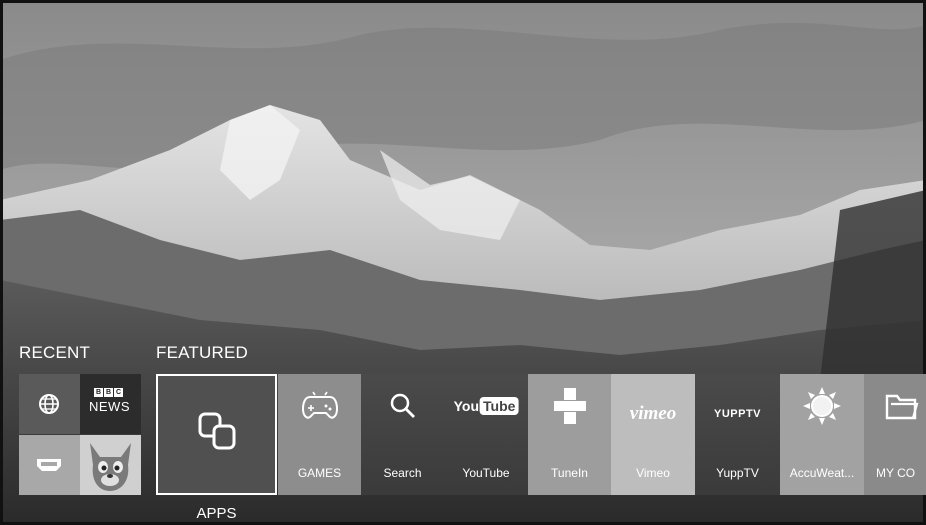 This screenshot has width=926, height=525. What do you see at coordinates (202, 352) in the screenshot?
I see `featured-section-label: FEATURED` at bounding box center [202, 352].